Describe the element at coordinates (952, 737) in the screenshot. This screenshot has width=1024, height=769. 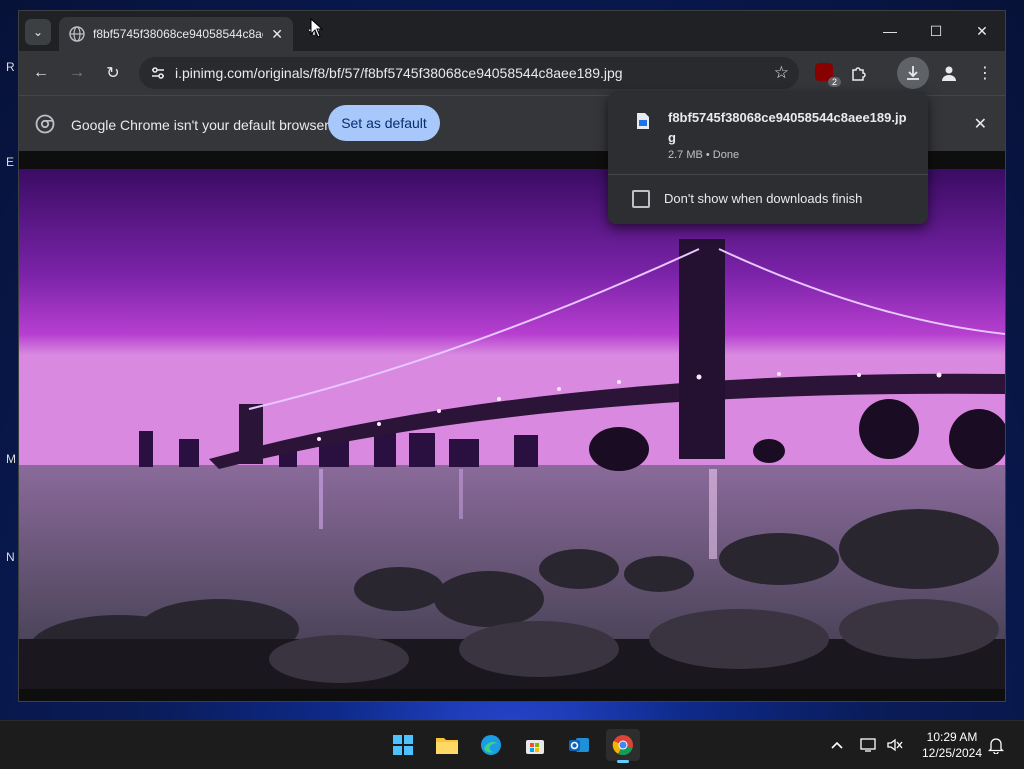
I see `clock-time: 10:29 AM` at that location.